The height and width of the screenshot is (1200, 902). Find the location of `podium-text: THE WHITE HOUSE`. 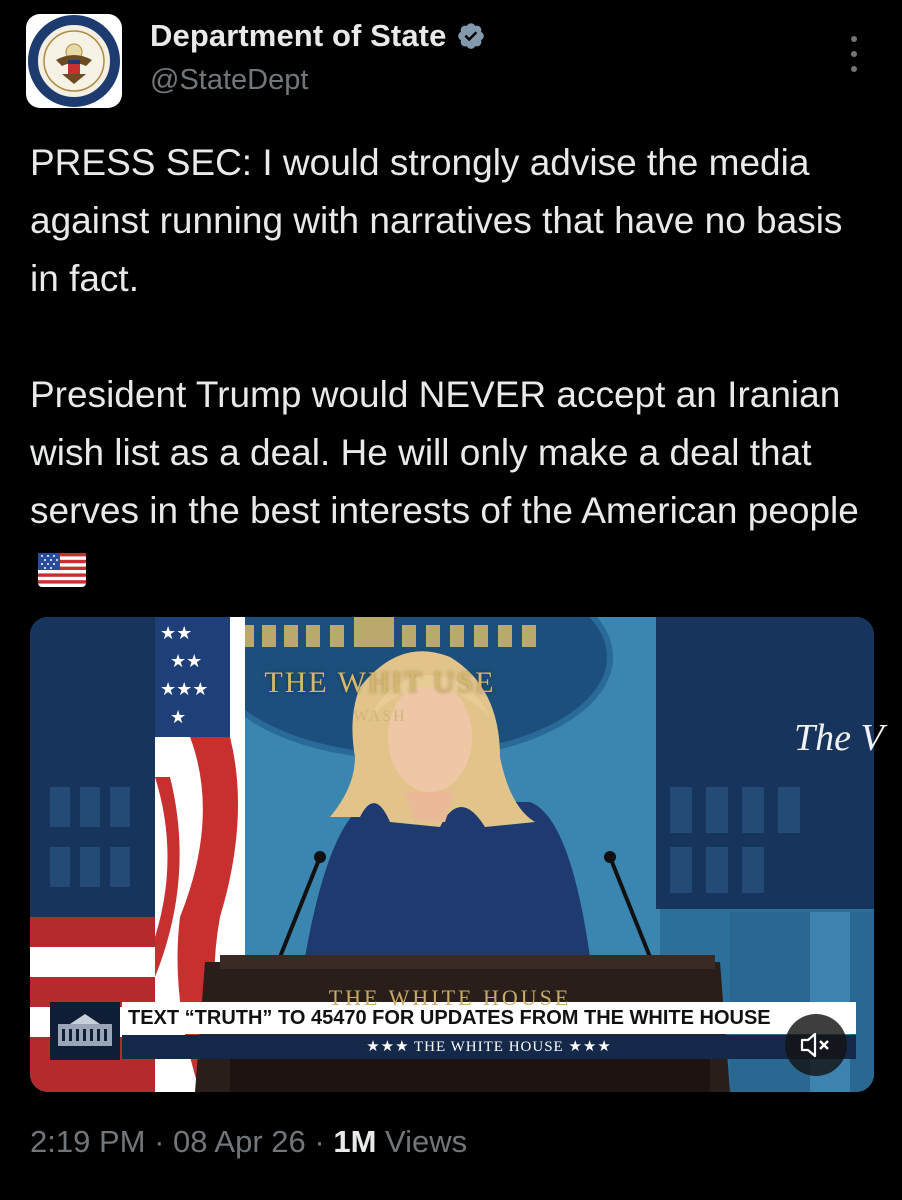

podium-text: THE WHITE HOUSE is located at coordinates (450, 997).